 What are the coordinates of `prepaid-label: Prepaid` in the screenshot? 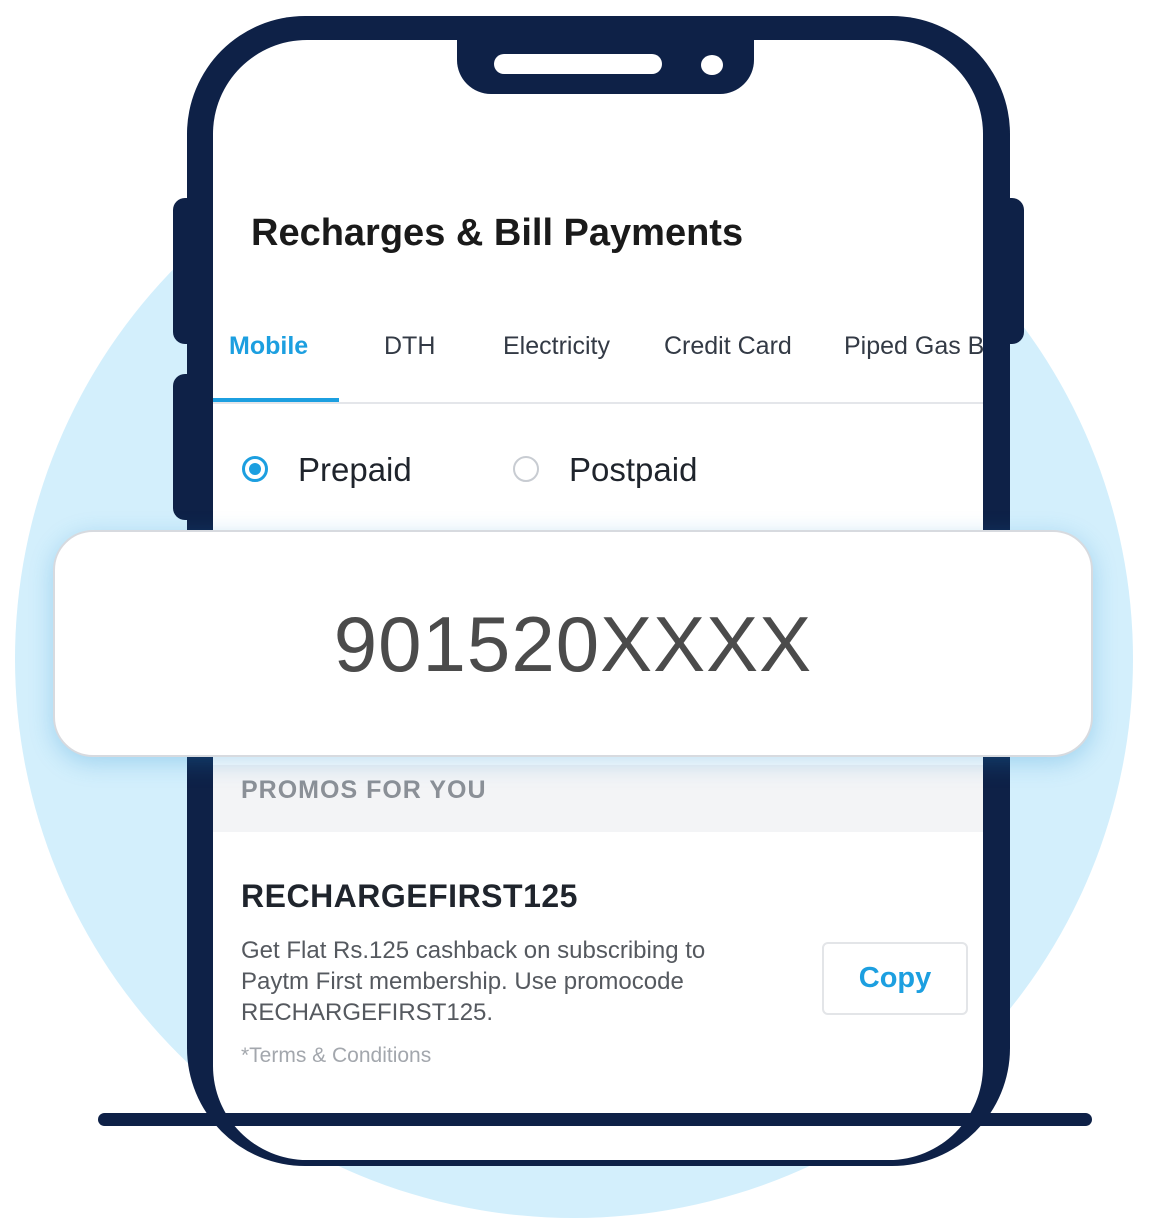 It's located at (355, 470).